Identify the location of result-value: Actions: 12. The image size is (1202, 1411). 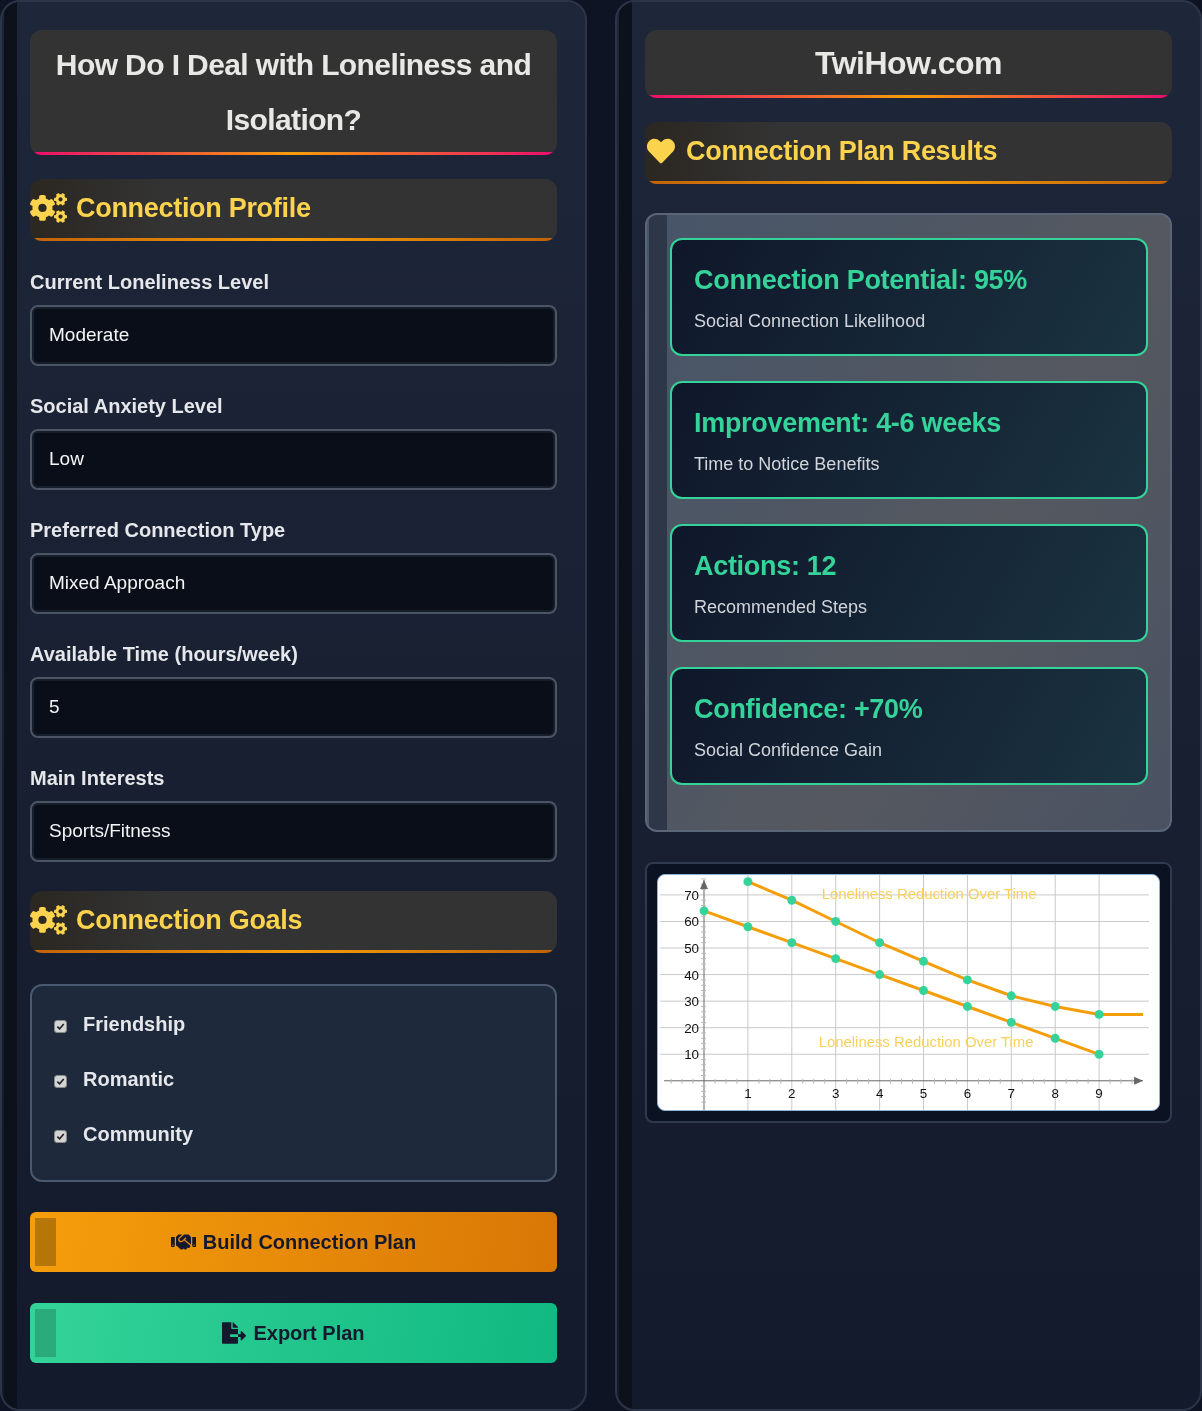
(766, 566).